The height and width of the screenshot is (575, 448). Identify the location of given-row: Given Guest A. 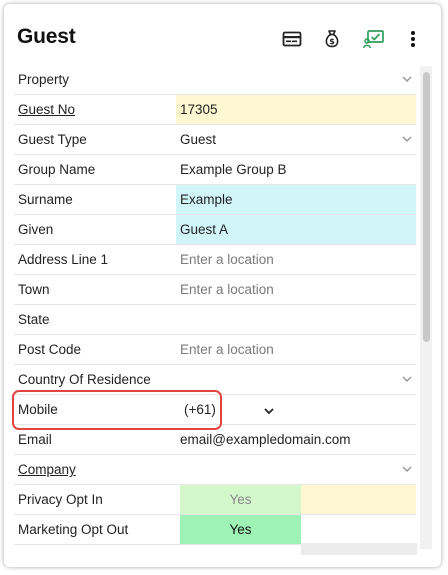
(215, 230).